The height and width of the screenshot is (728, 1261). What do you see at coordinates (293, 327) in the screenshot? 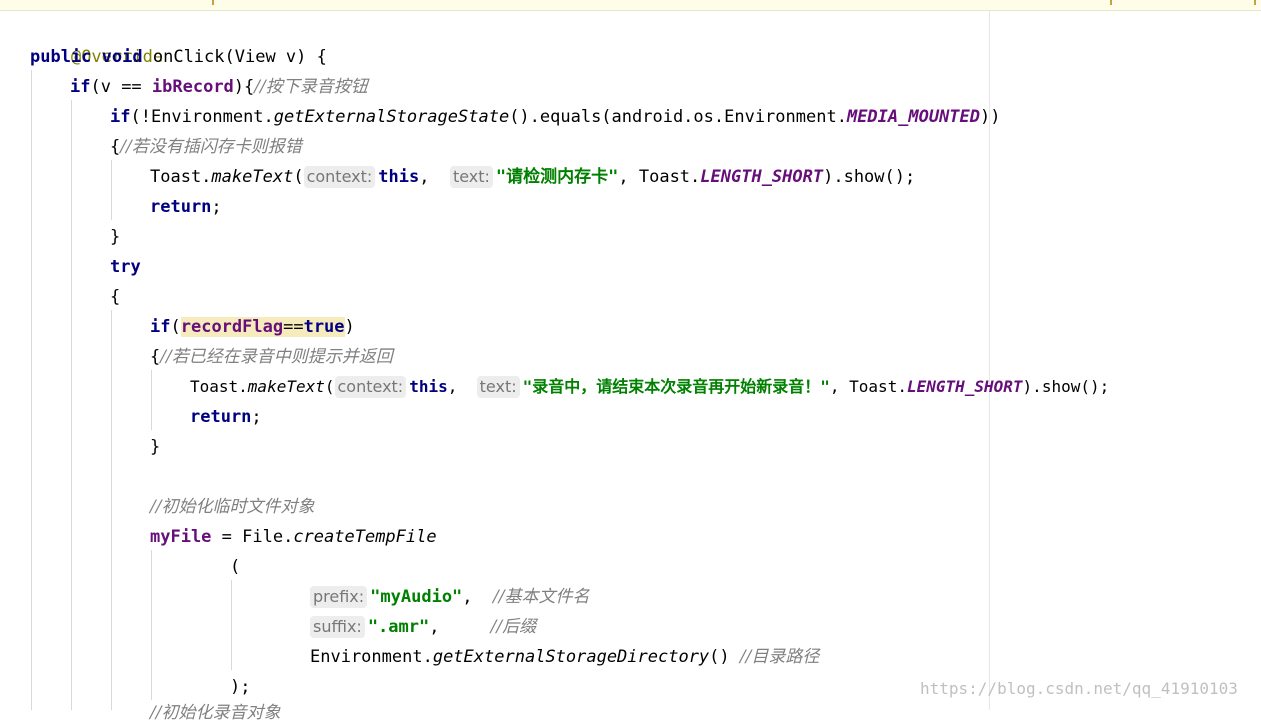
I see `code-text: ==` at bounding box center [293, 327].